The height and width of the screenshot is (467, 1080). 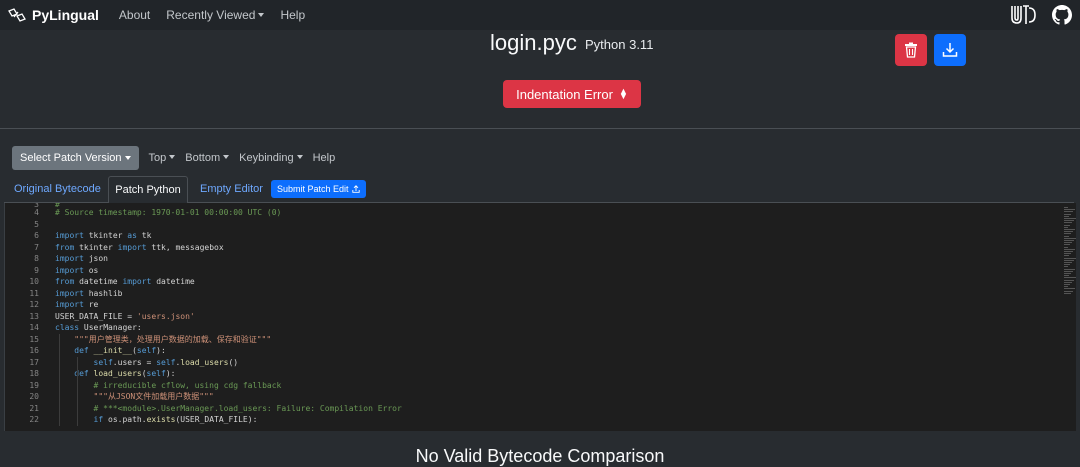 I want to click on error-type-label: Indentation Error, so click(x=564, y=94).